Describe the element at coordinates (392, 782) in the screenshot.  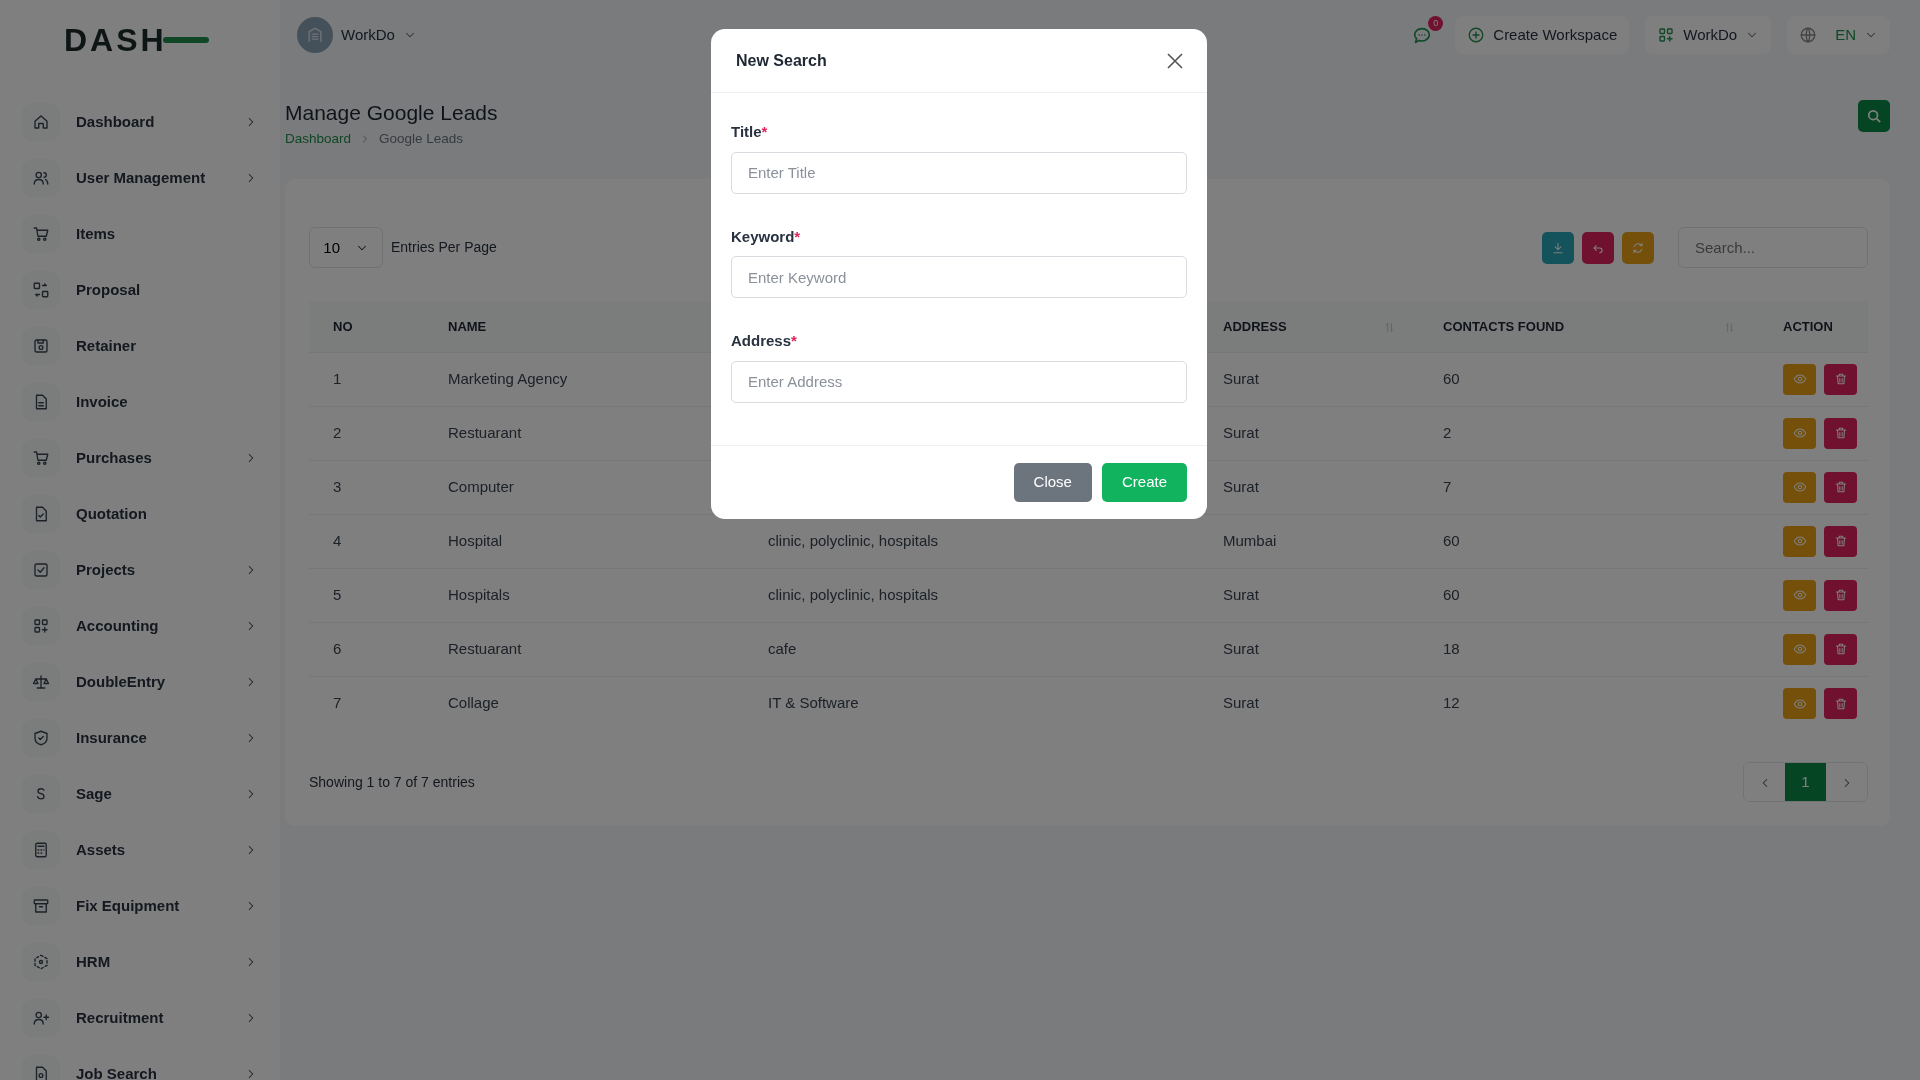
I see `entries-summary: Showing 1 to 7 of 7 entries` at that location.